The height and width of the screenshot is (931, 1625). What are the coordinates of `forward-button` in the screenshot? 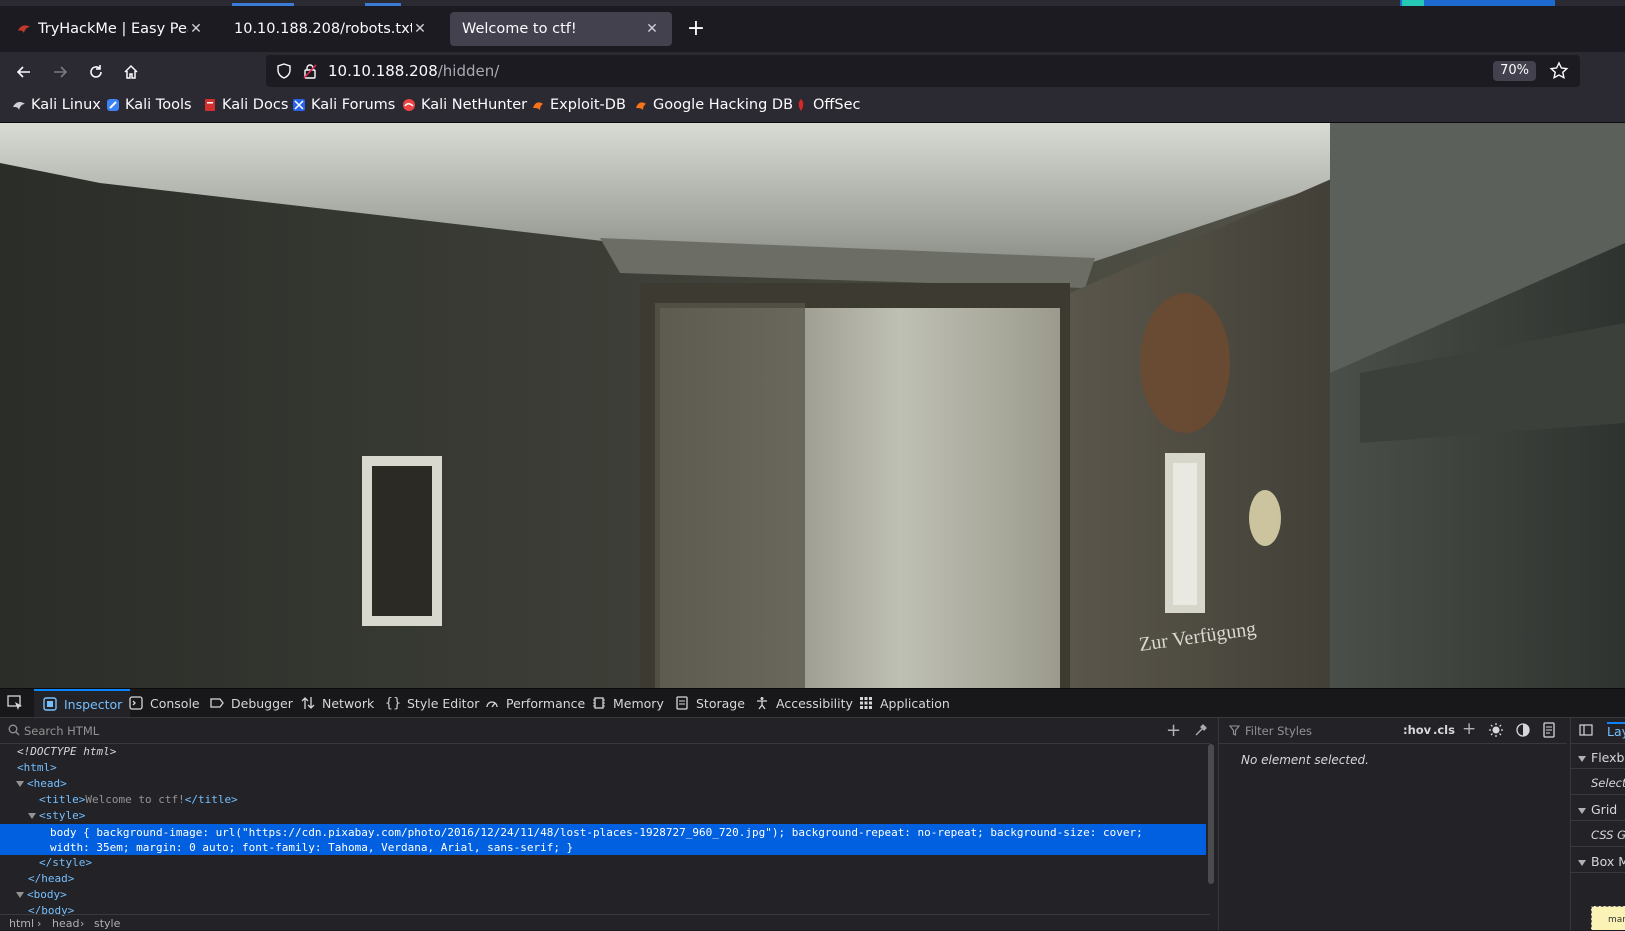 It's located at (60, 72).